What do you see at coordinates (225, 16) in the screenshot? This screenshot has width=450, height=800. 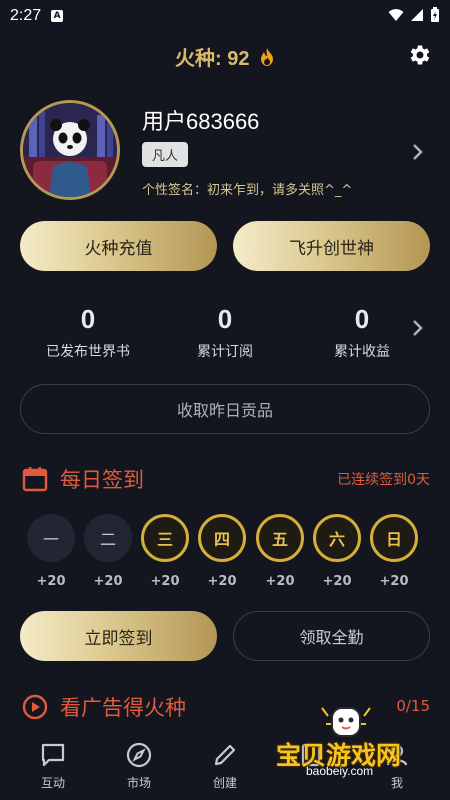 I see `status-bar: 2:27 A` at bounding box center [225, 16].